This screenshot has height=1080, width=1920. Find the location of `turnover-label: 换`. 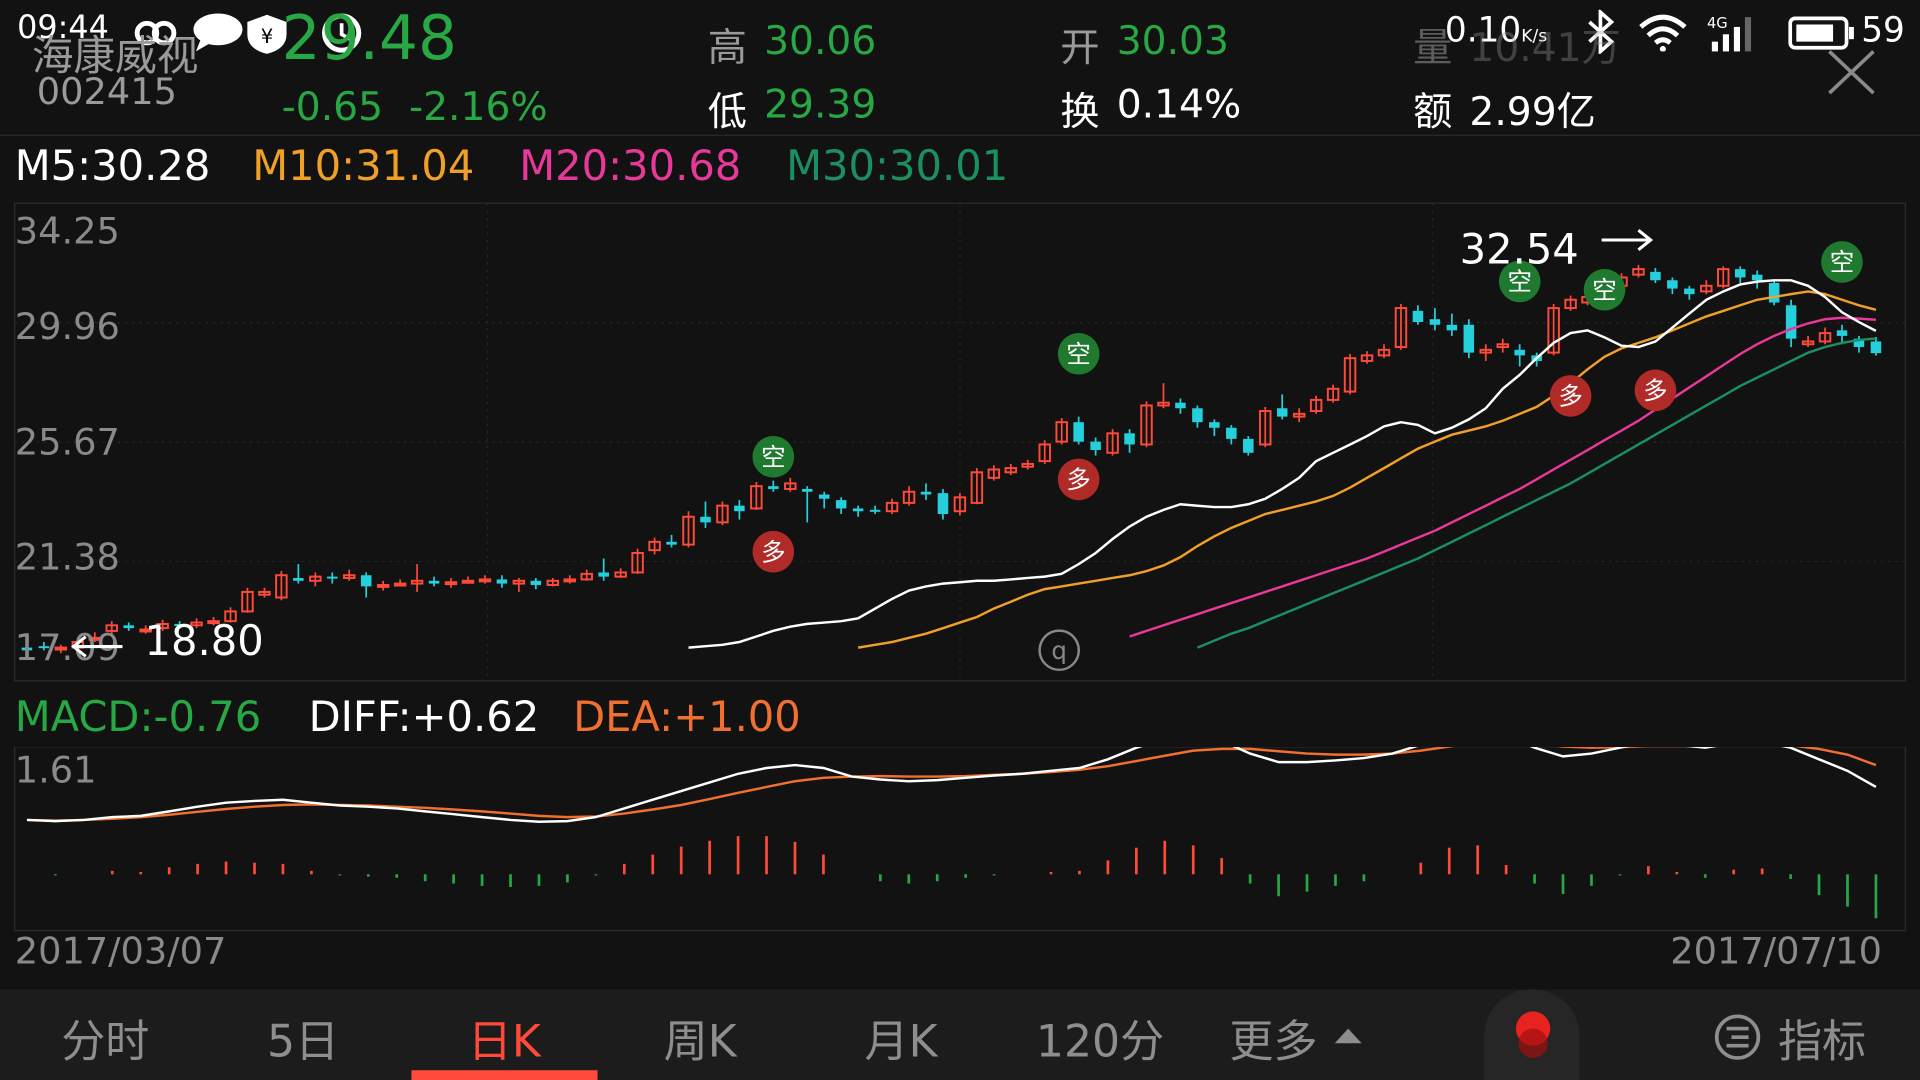

turnover-label: 换 is located at coordinates (1080, 111).